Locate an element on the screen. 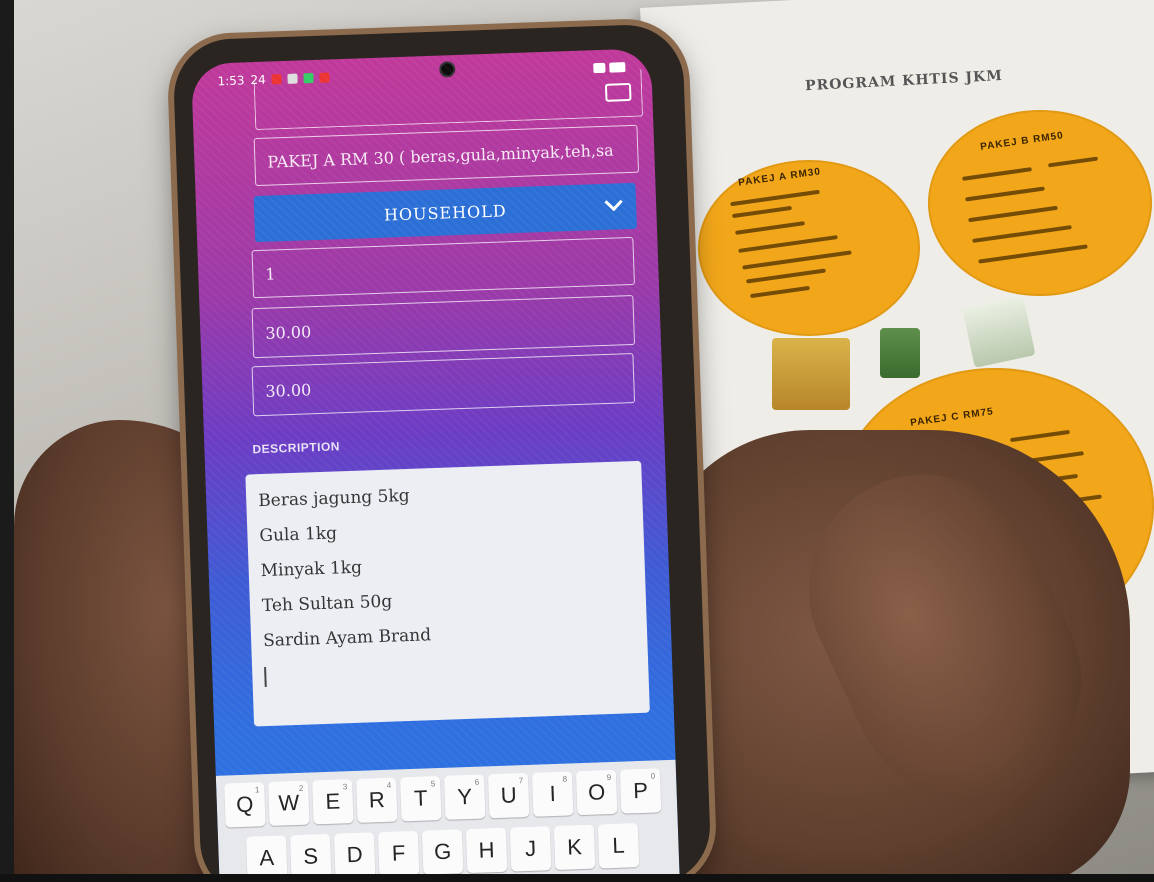  key-label: T is located at coordinates (420, 798).